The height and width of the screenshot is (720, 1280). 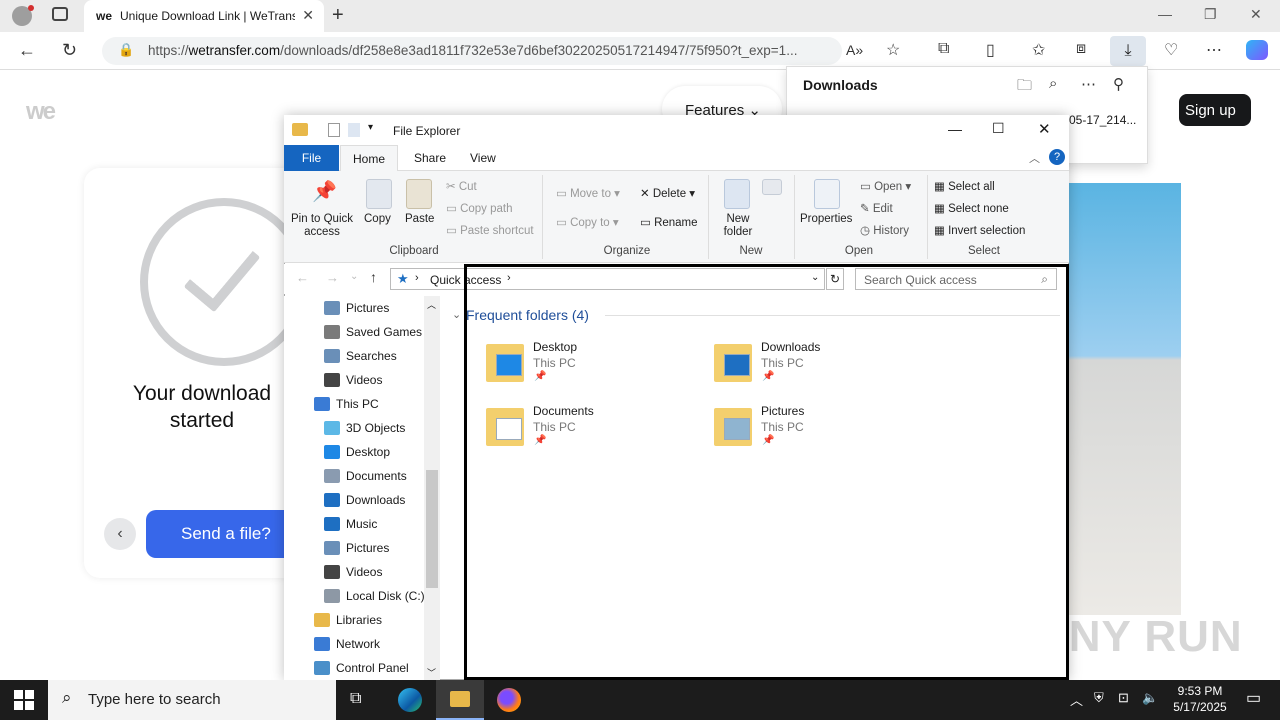 I want to click on show-hidden-icons: ︿, so click(x=1076, y=699).